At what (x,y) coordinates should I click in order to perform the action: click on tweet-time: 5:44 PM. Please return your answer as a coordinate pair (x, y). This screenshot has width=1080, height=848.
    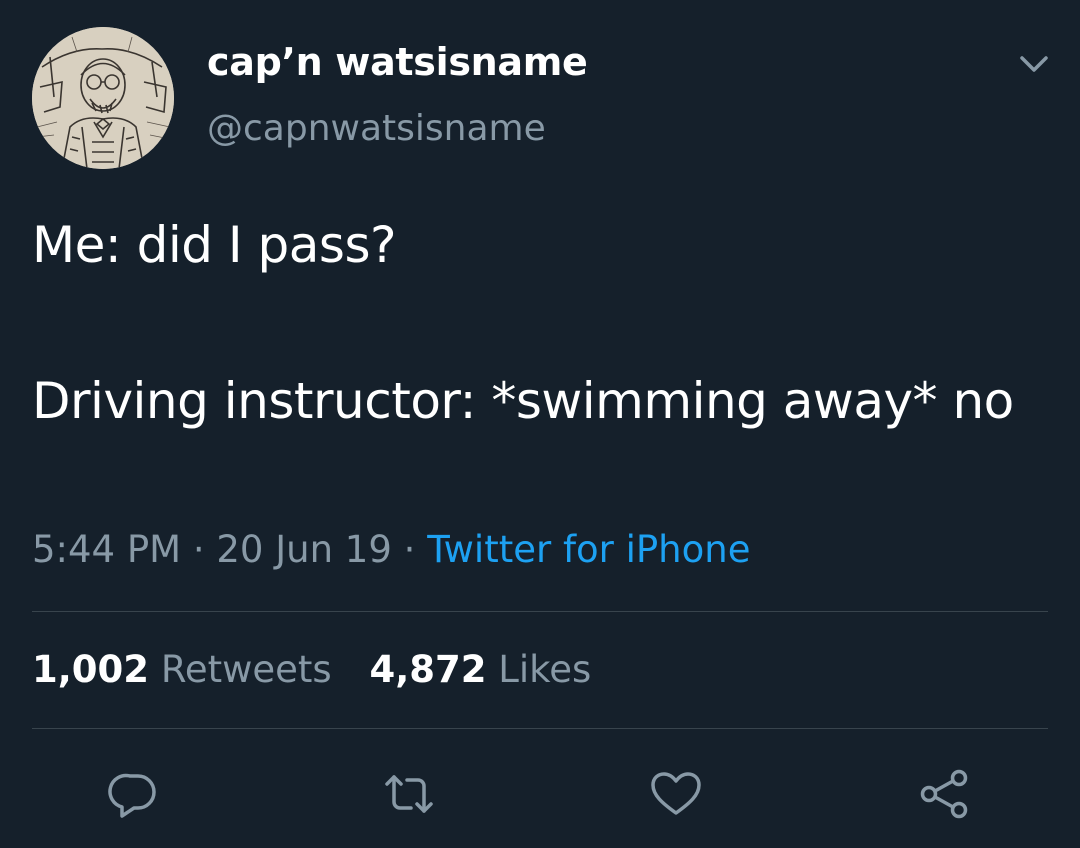
    Looking at the image, I should click on (107, 549).